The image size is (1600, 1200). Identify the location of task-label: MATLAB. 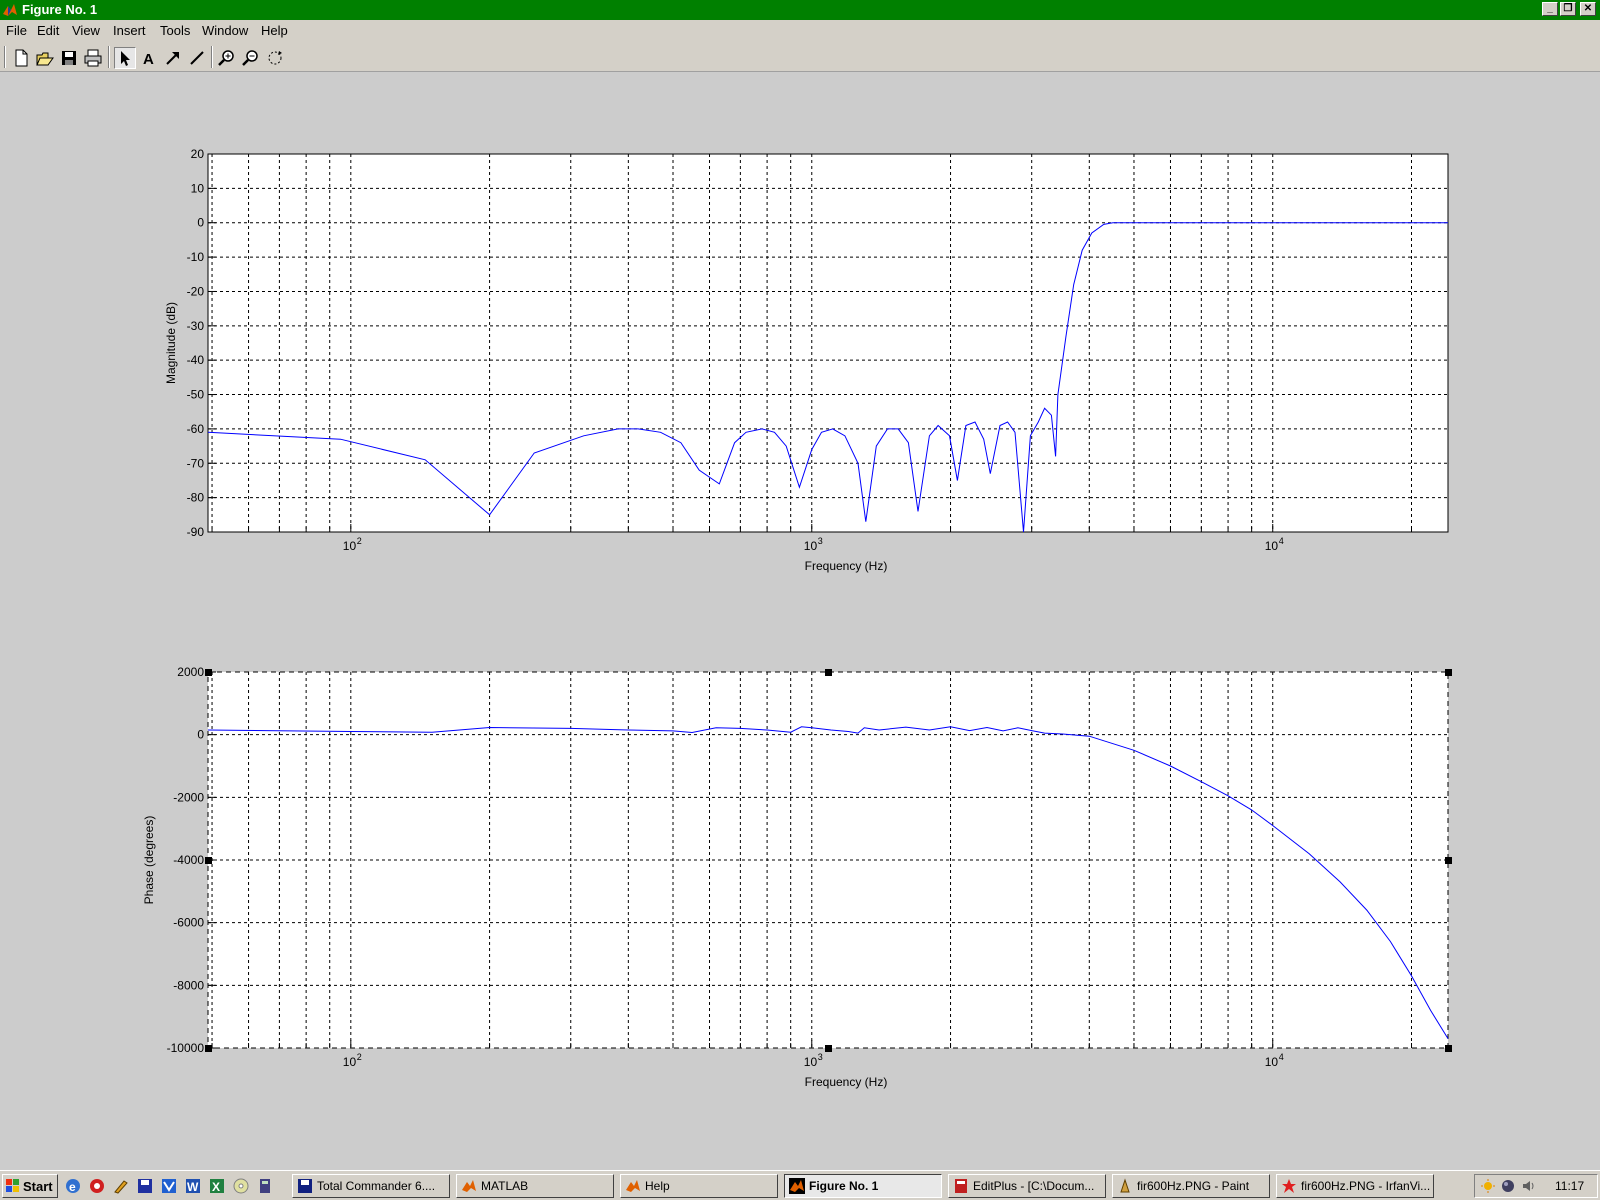
(505, 1186).